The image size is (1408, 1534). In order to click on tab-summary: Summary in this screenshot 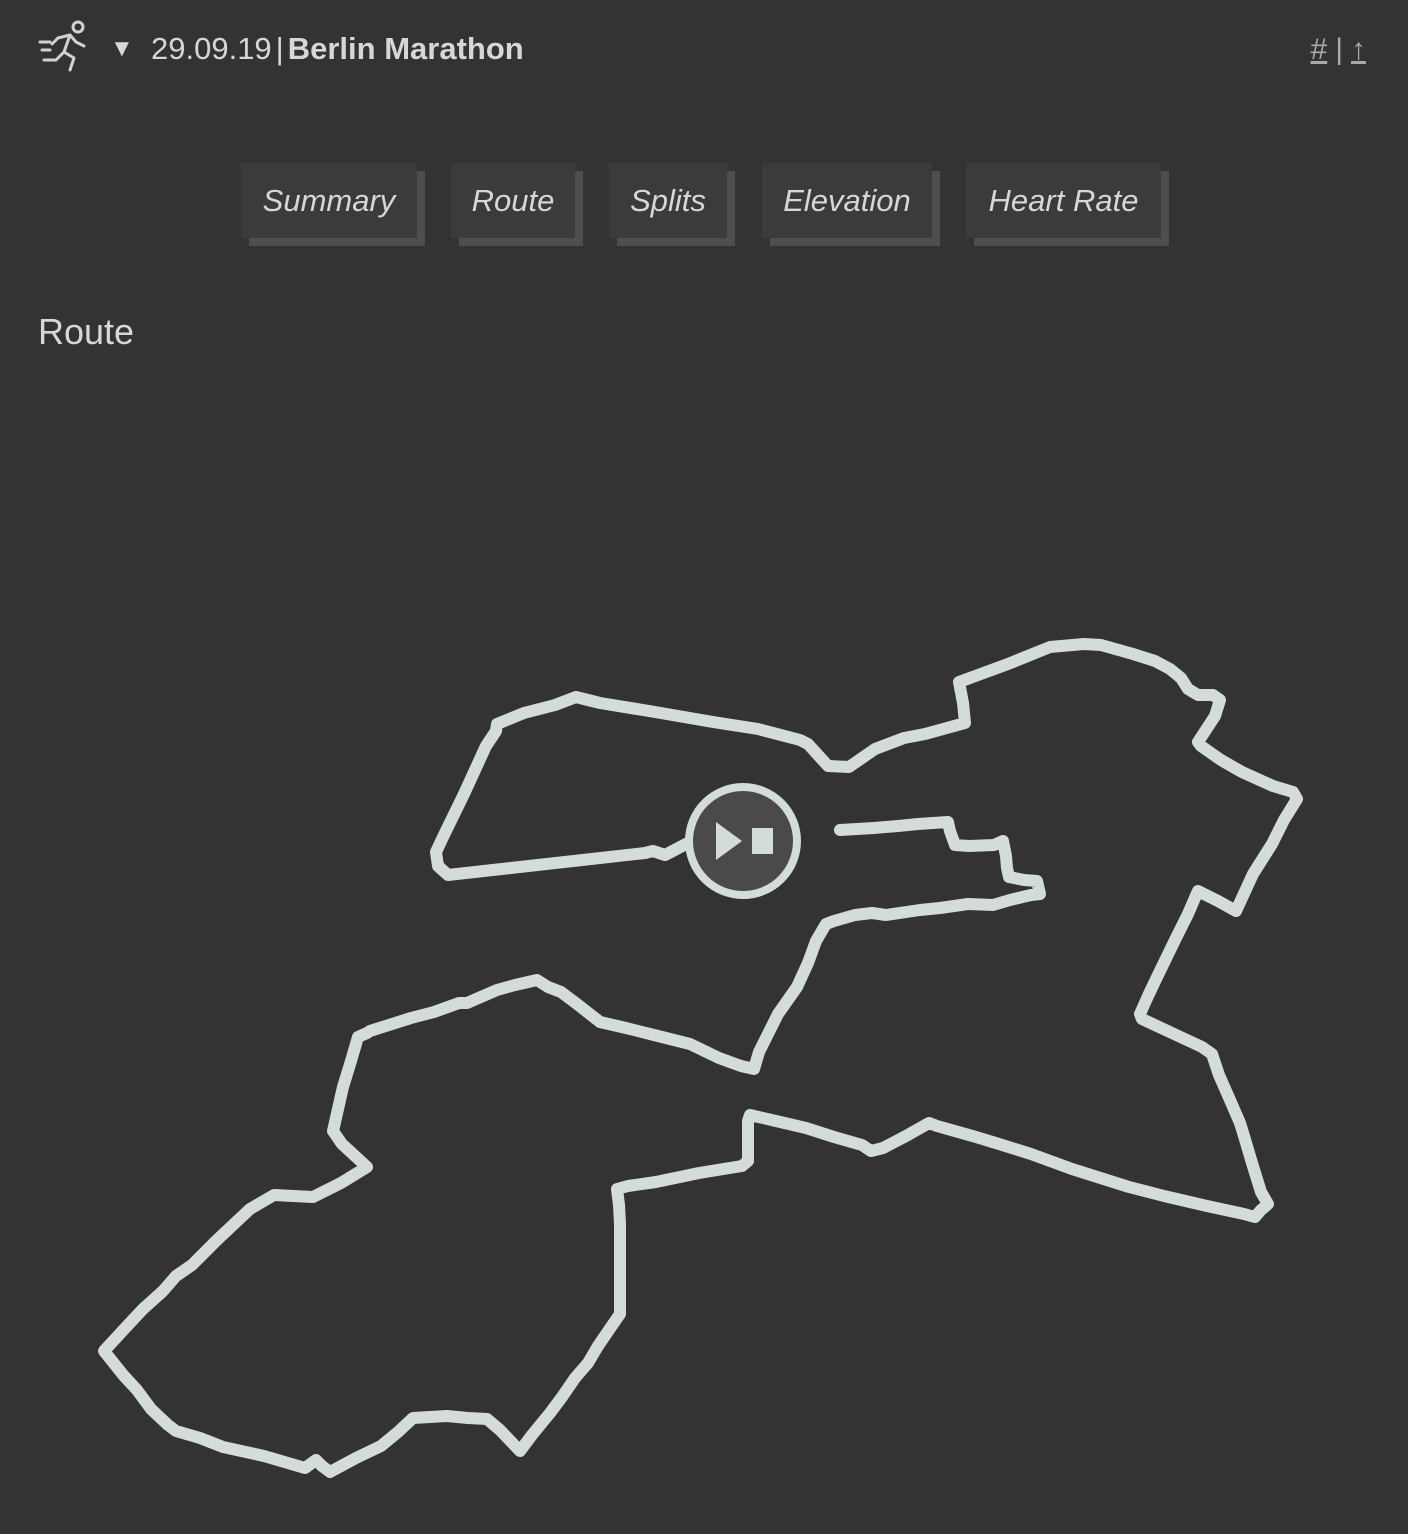, I will do `click(329, 200)`.